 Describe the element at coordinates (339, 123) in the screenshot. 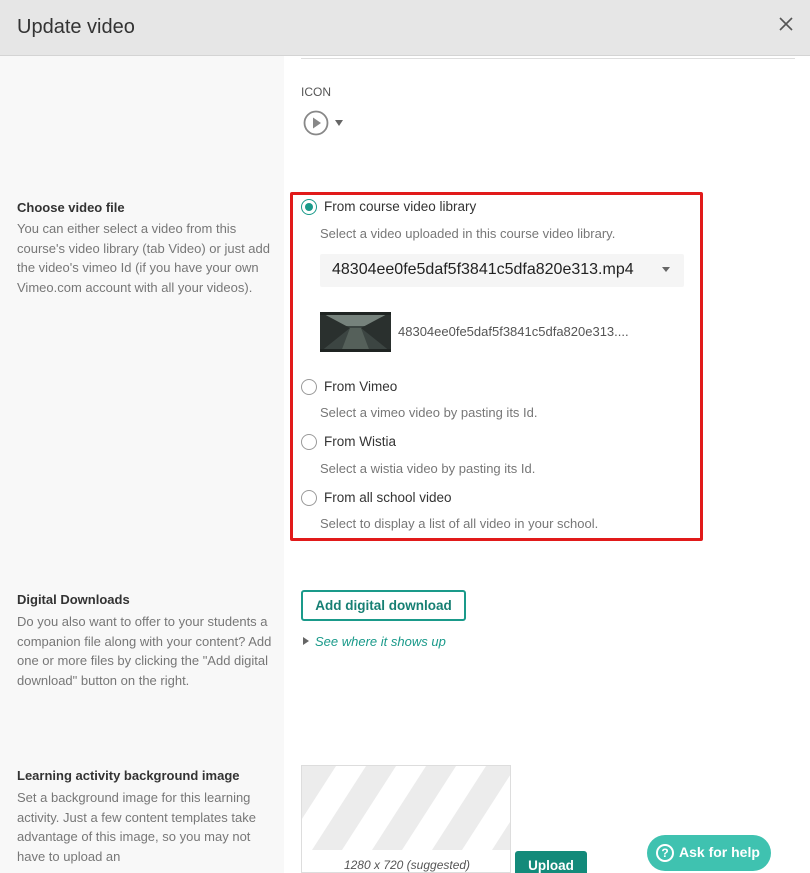

I see `chevron-down-icon` at that location.